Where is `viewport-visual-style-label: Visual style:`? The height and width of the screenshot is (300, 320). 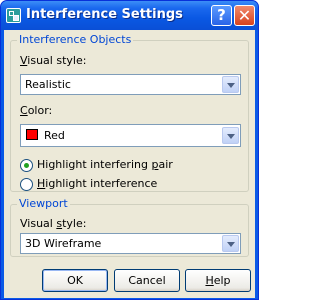
viewport-visual-style-label: Visual style: is located at coordinates (53, 223).